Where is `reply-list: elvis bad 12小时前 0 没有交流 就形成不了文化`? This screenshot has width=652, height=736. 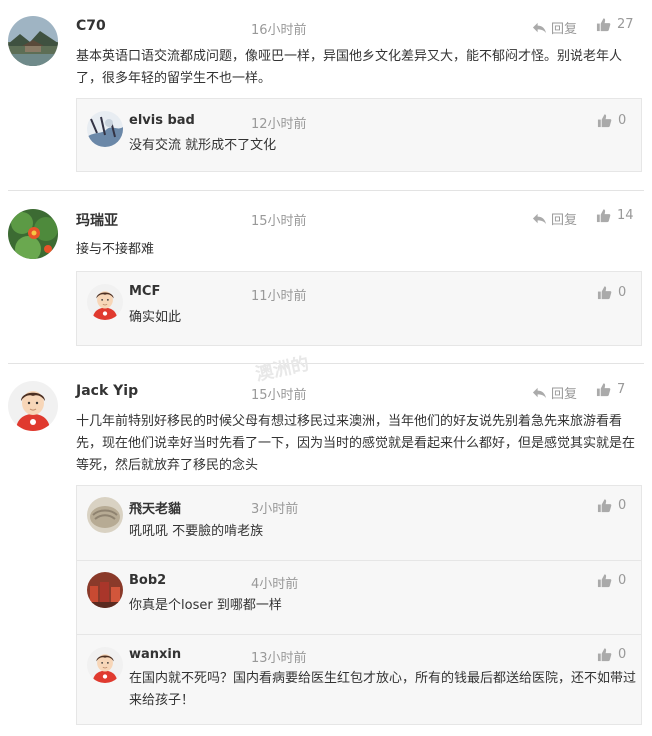
reply-list: elvis bad 12小时前 0 没有交流 就形成不了文化 is located at coordinates (359, 135).